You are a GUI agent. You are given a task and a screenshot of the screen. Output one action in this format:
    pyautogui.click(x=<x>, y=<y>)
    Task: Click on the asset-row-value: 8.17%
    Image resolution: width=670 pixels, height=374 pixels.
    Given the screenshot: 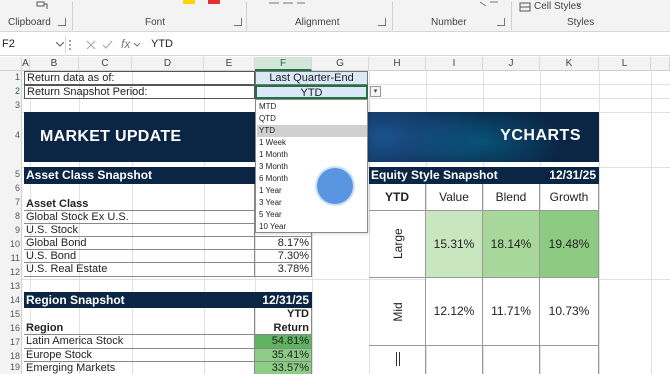 What is the action you would take?
    pyautogui.click(x=283, y=243)
    